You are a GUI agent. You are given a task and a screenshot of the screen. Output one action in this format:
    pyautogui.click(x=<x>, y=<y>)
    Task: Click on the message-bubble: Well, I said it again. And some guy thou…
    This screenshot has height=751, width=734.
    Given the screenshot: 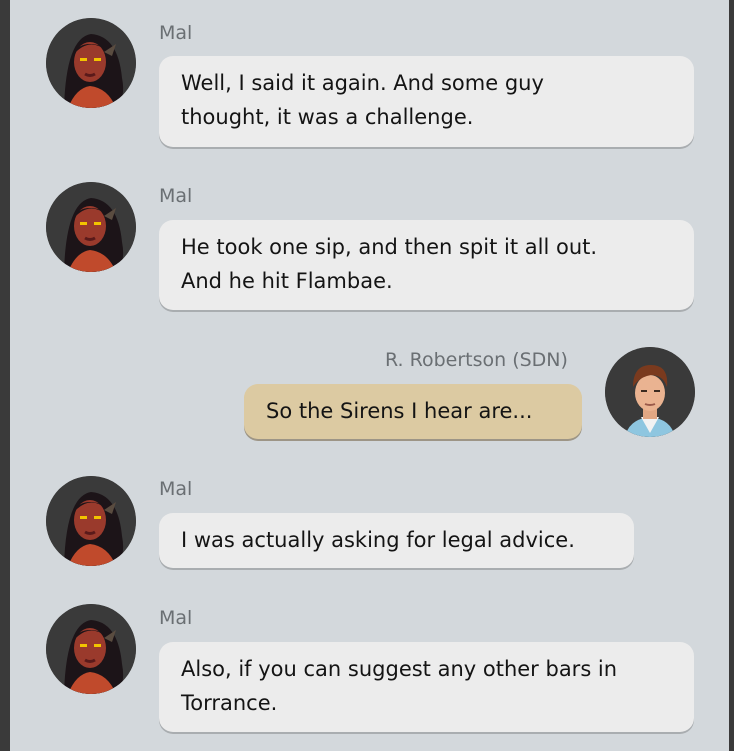 What is the action you would take?
    pyautogui.click(x=426, y=101)
    